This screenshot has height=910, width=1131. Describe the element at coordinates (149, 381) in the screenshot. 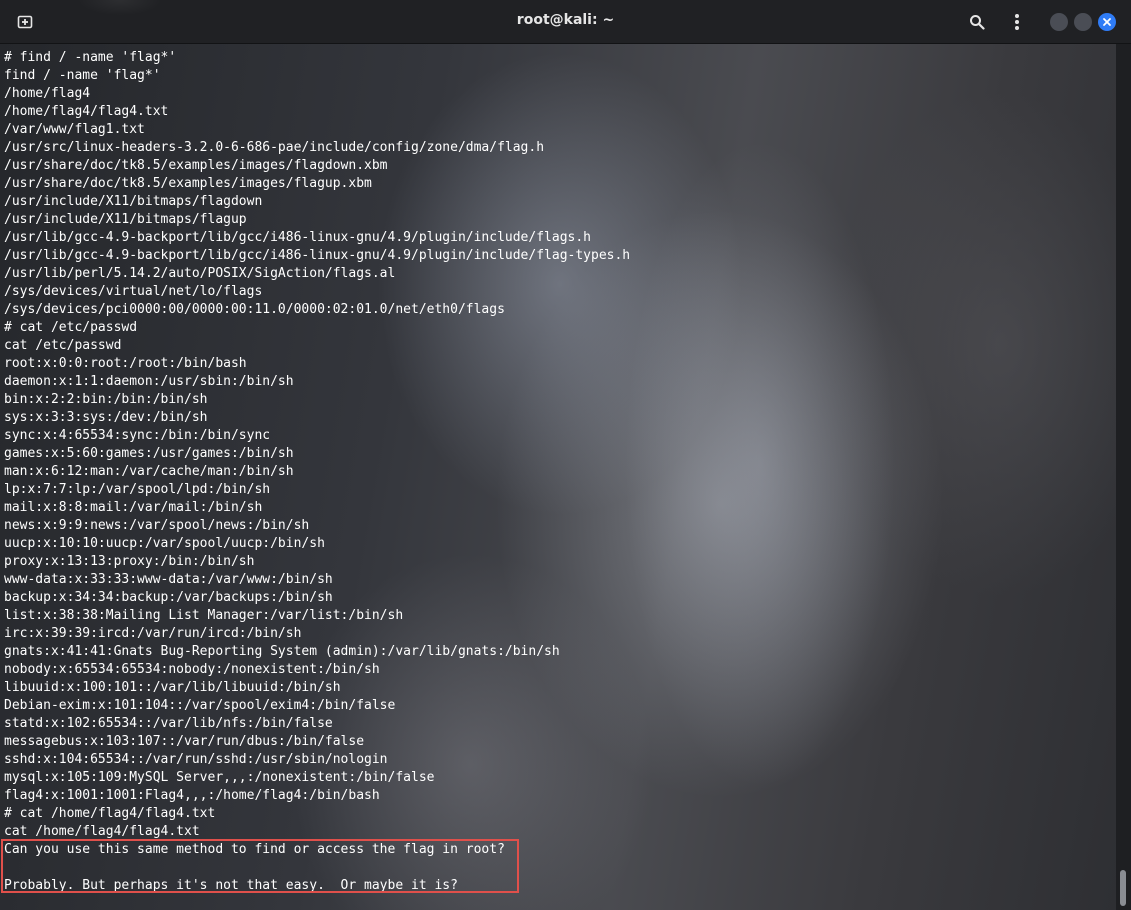

I see `terminal-line: daemon:x:1:1:daemon:/usr/sbin:/bin/sh` at that location.